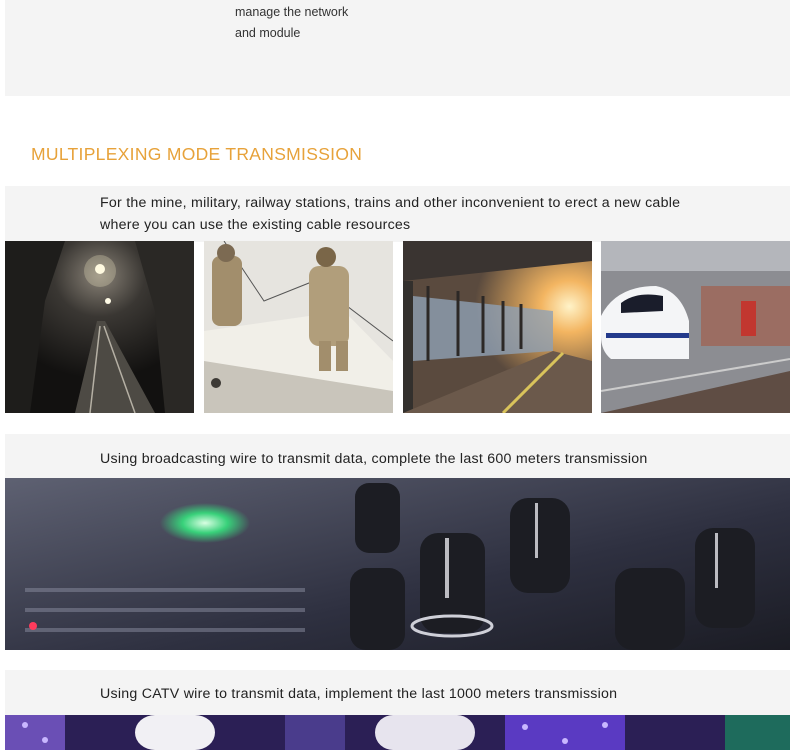 Image resolution: width=800 pixels, height=750 pixels. Describe the element at coordinates (695, 327) in the screenshot. I see `train-photo` at that location.